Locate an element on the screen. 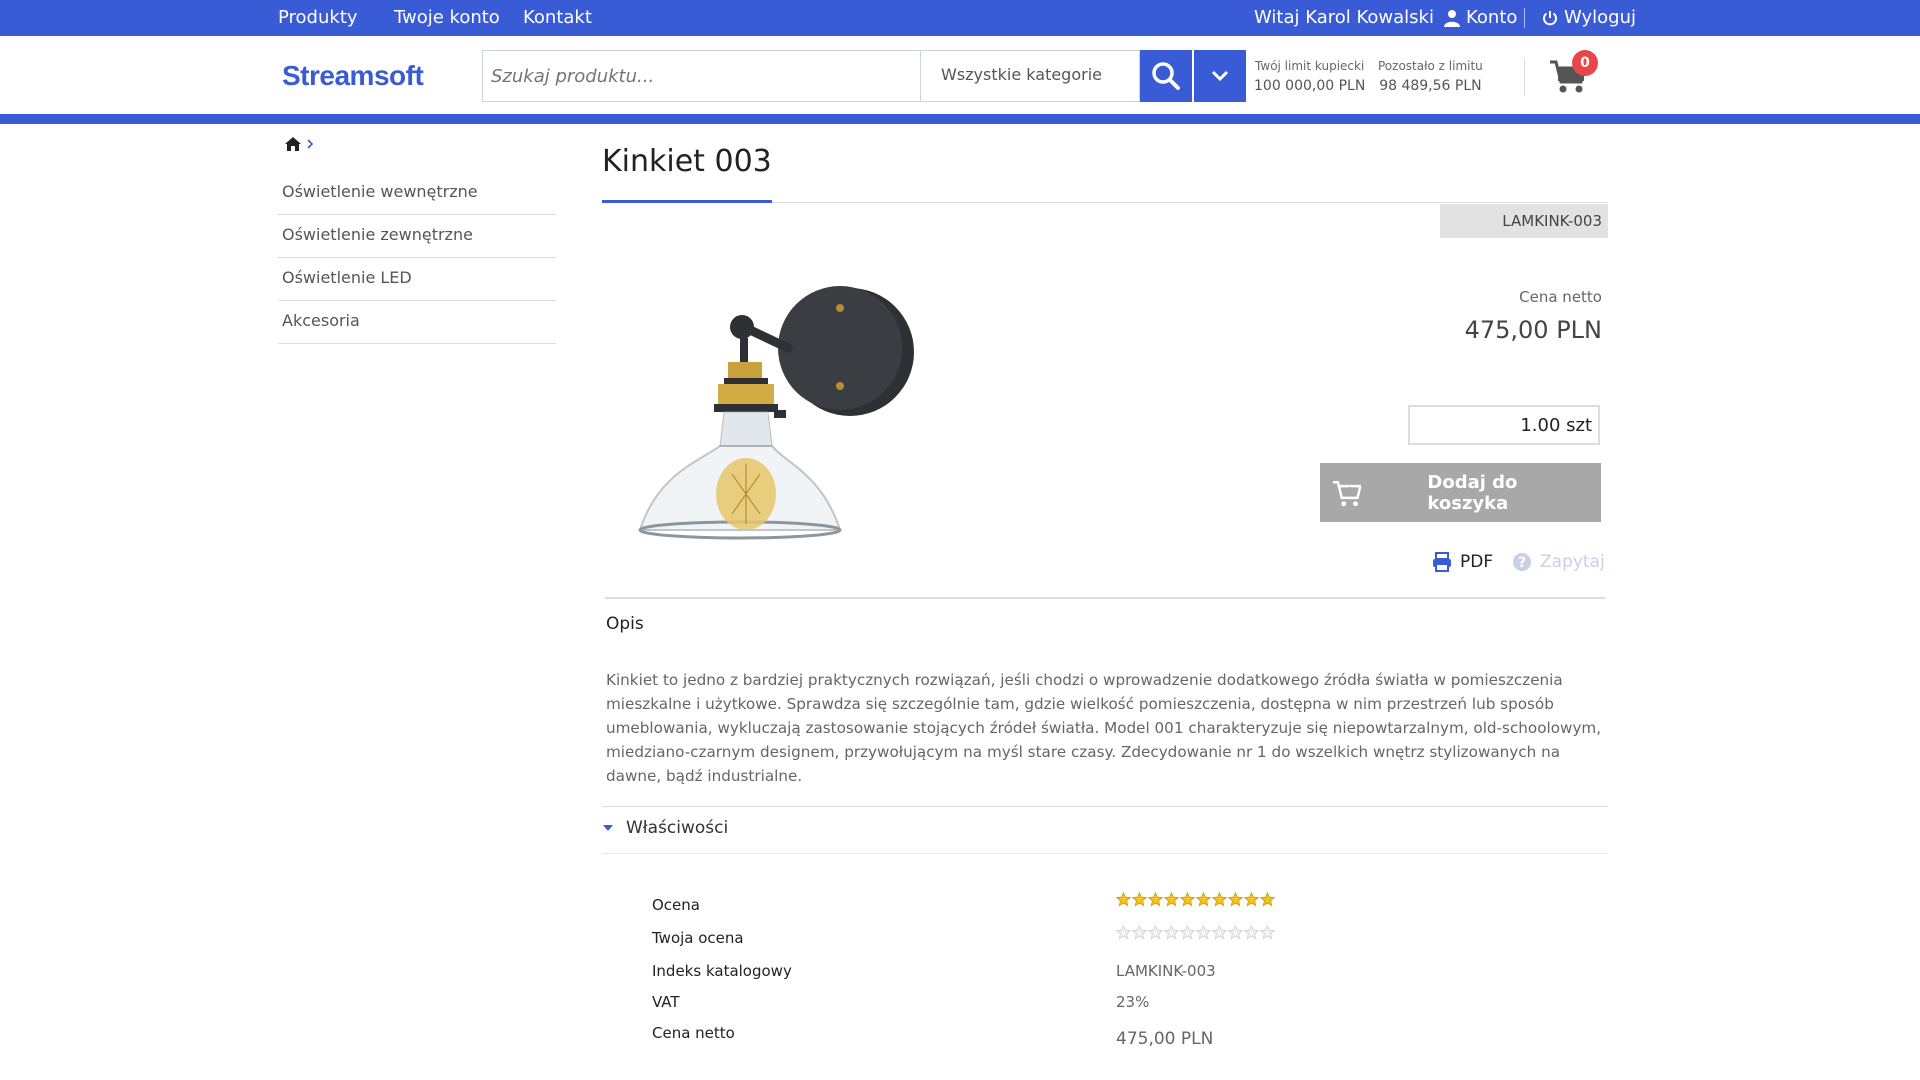  category-dropdown-button is located at coordinates (1220, 76).